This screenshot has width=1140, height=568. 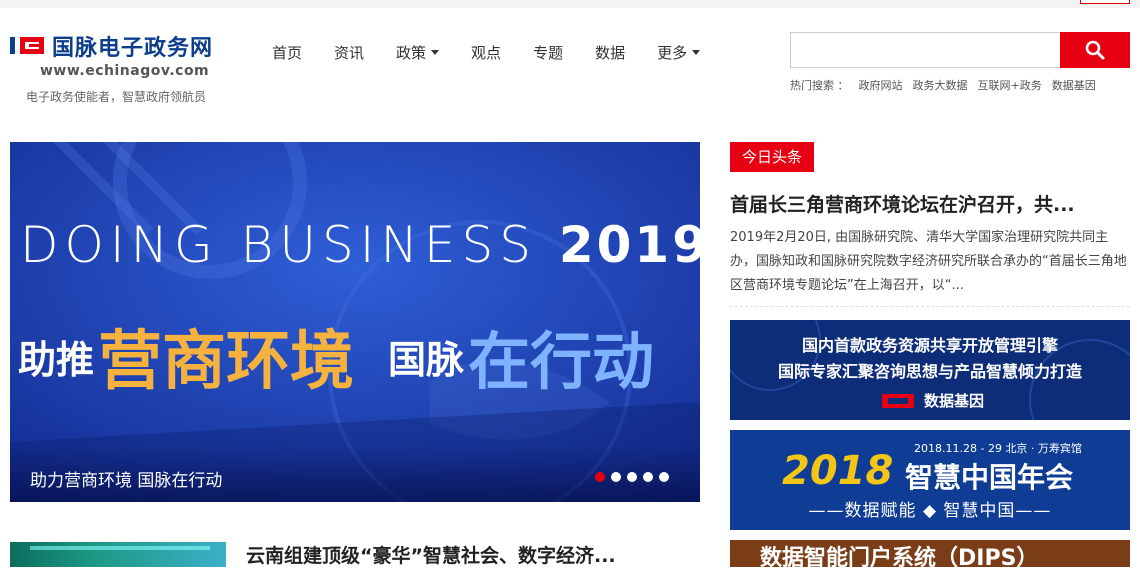 I want to click on news-thumbnail, so click(x=118, y=554).